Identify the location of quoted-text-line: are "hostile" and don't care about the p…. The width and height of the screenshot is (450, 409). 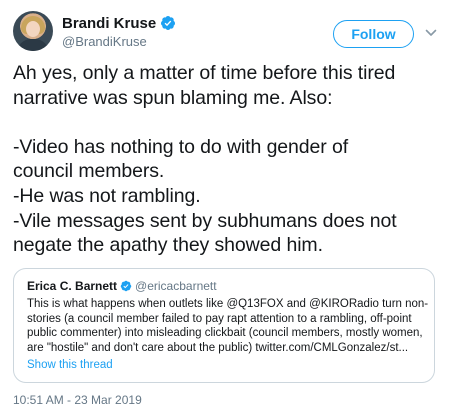
(218, 347).